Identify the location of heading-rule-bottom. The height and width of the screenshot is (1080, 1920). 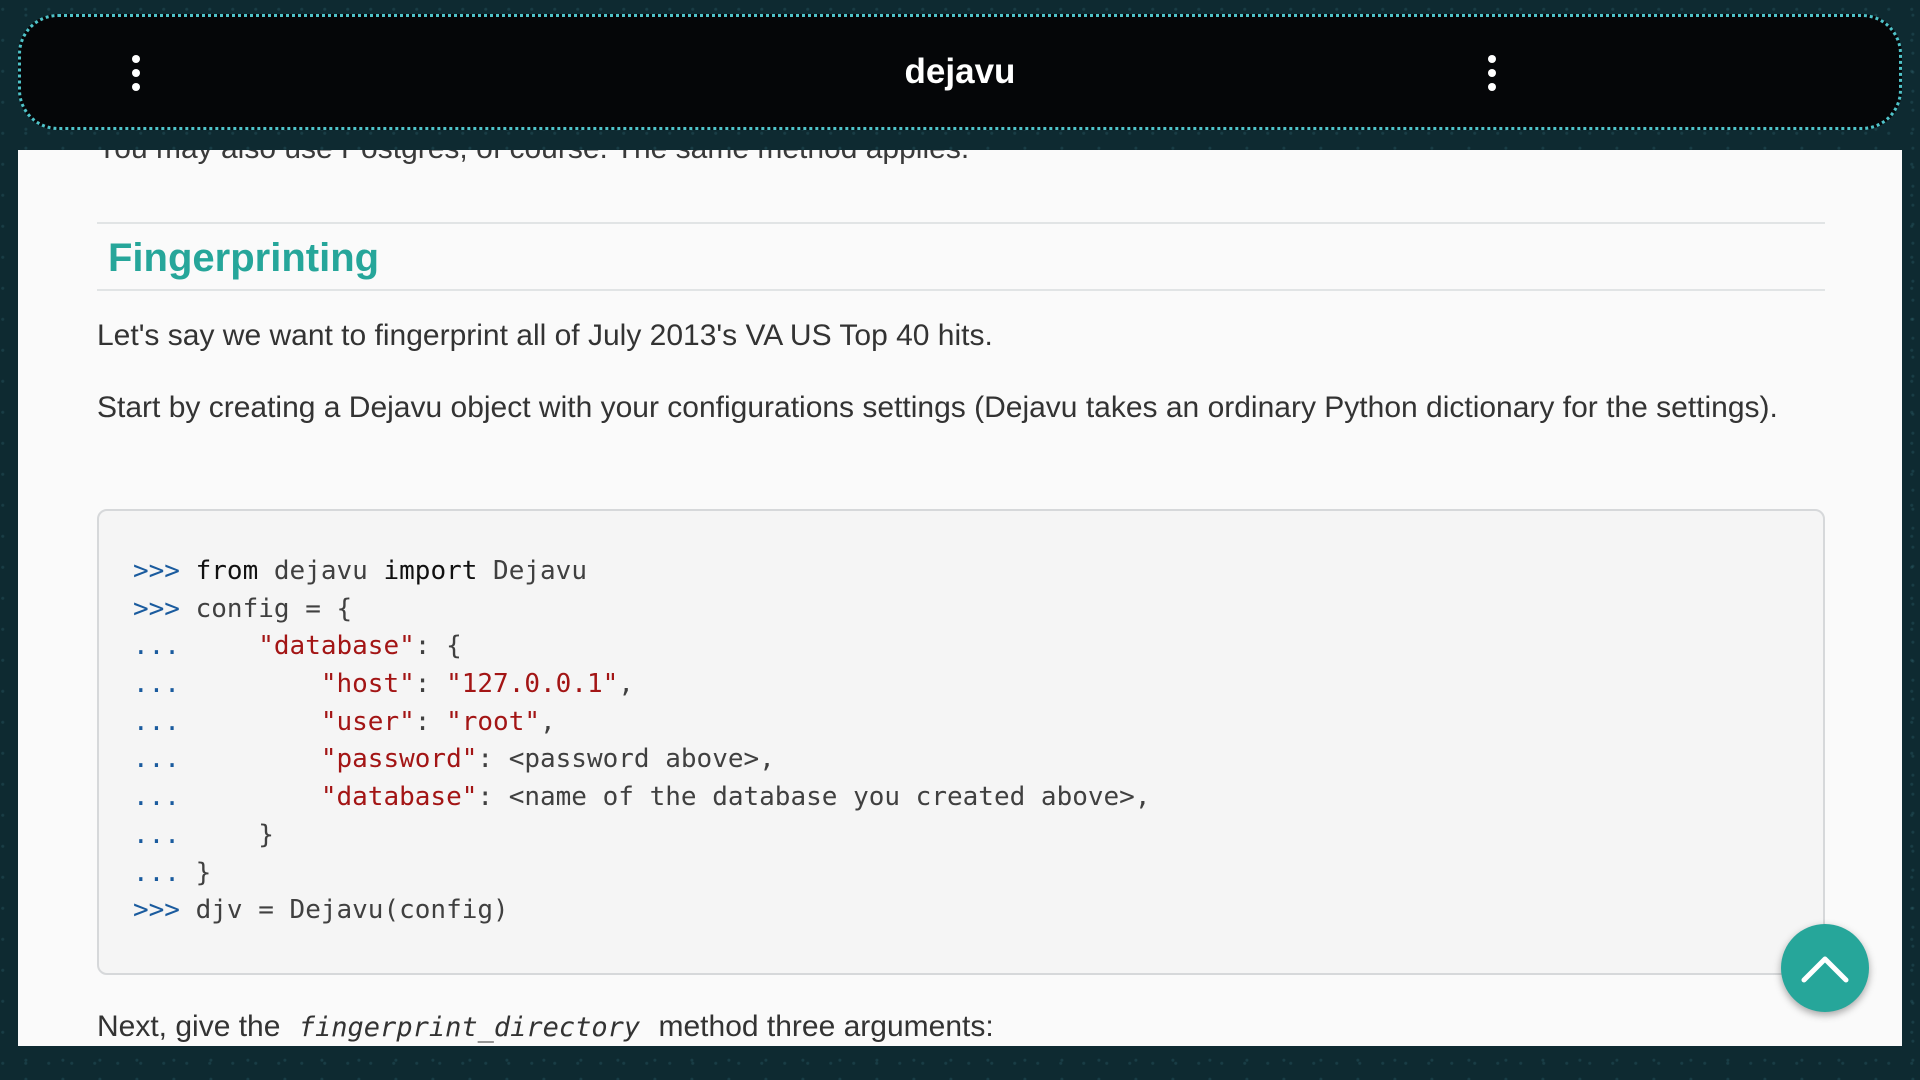
(961, 290).